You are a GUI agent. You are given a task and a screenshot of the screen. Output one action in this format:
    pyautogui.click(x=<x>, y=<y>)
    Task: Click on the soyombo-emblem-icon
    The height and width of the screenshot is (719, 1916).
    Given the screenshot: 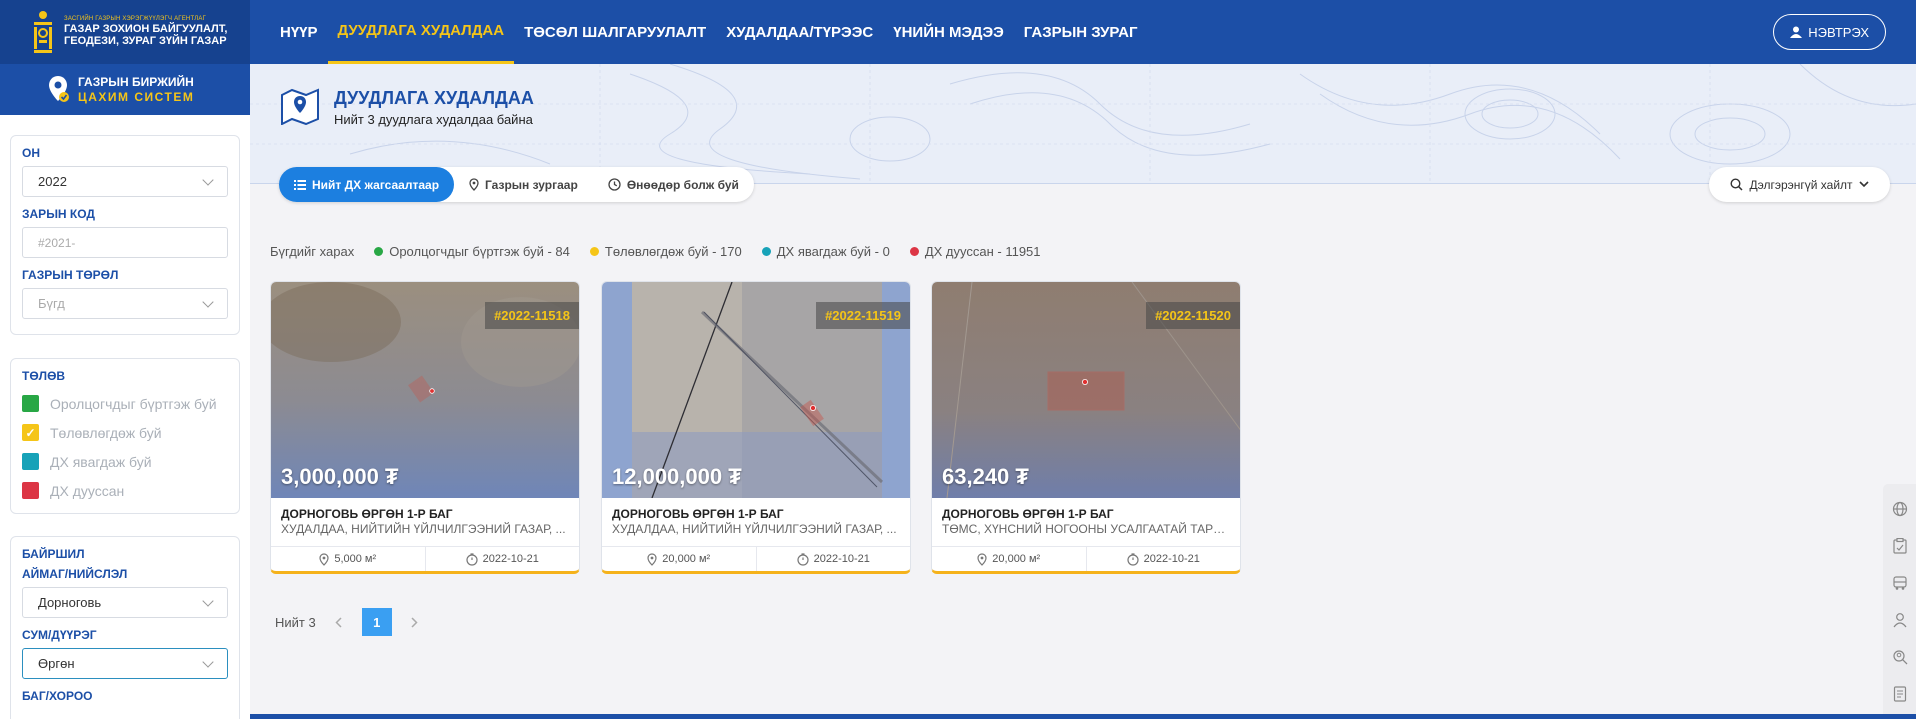 What is the action you would take?
    pyautogui.click(x=43, y=32)
    